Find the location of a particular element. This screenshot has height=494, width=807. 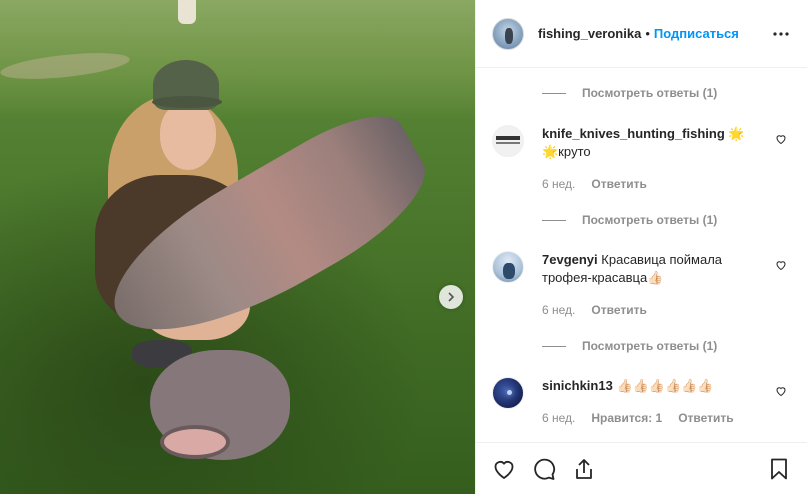

follow-button: Подписаться is located at coordinates (696, 33).